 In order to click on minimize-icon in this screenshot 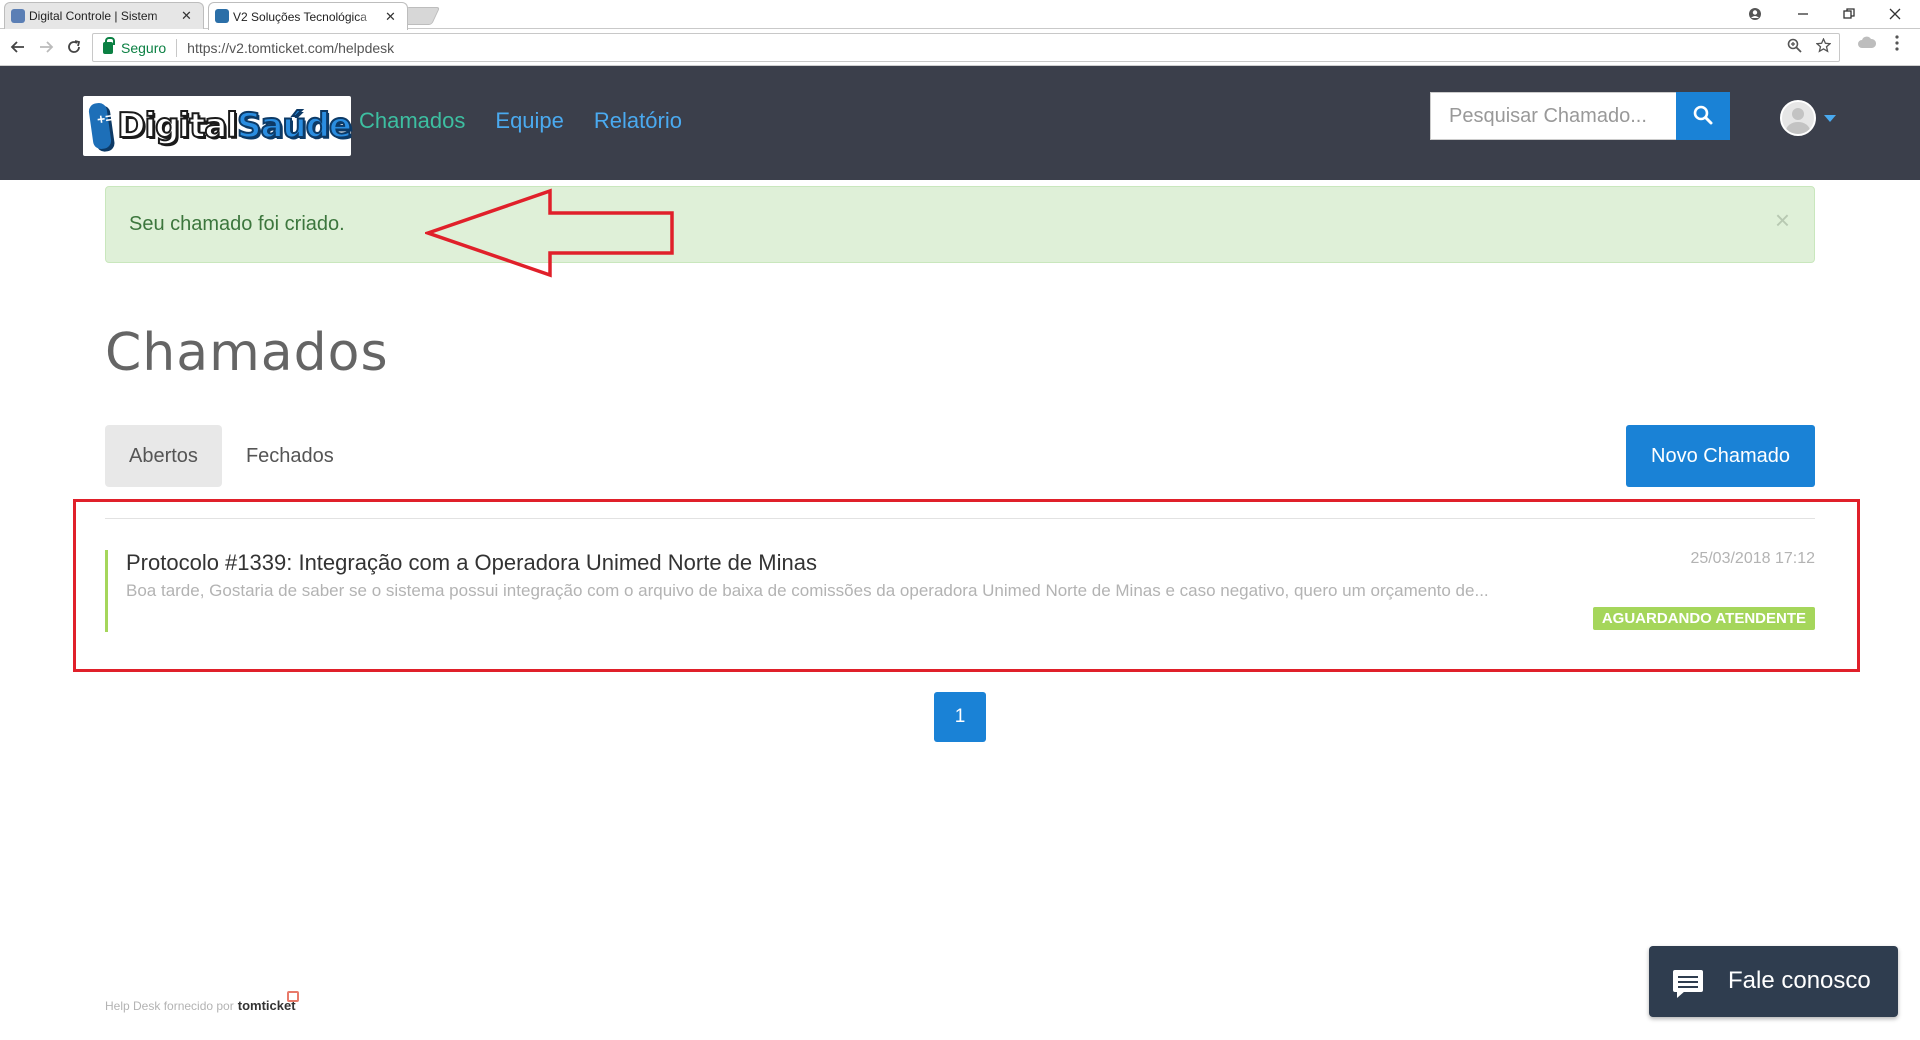, I will do `click(1803, 14)`.